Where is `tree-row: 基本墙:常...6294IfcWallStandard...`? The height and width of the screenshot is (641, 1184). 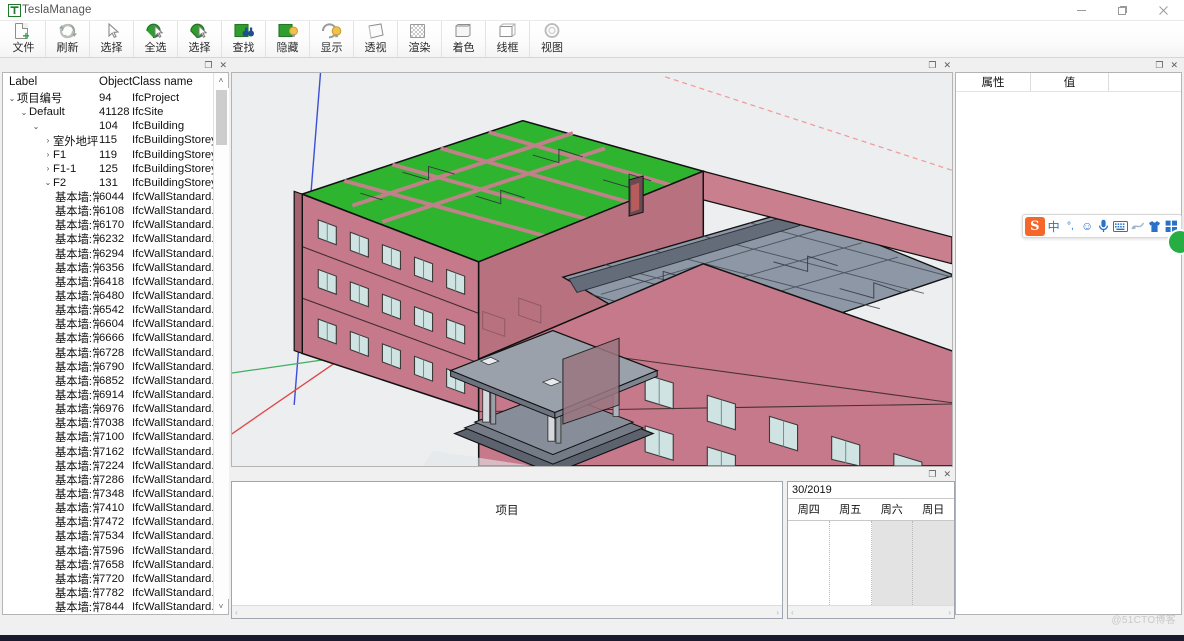
tree-row: 基本墙:常...6294IfcWallStandard... is located at coordinates (115, 254).